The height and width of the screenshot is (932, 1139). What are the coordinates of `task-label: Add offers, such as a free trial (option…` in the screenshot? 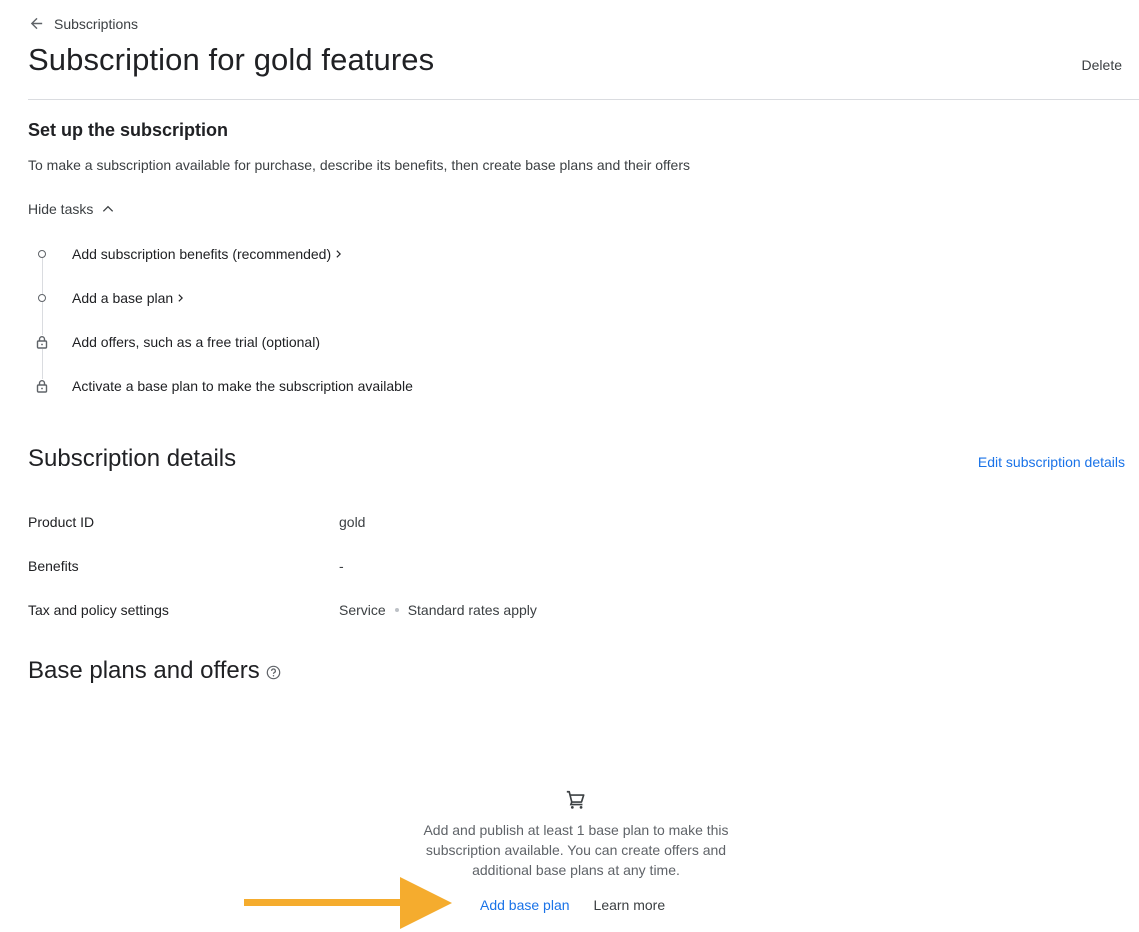 It's located at (196, 342).